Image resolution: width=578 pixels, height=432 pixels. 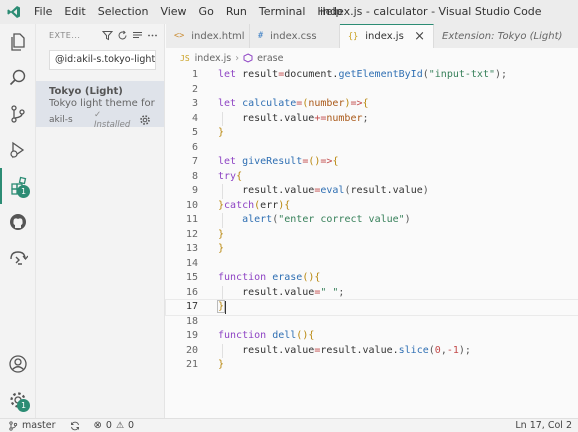 What do you see at coordinates (206, 12) in the screenshot?
I see `menu-go: Go` at bounding box center [206, 12].